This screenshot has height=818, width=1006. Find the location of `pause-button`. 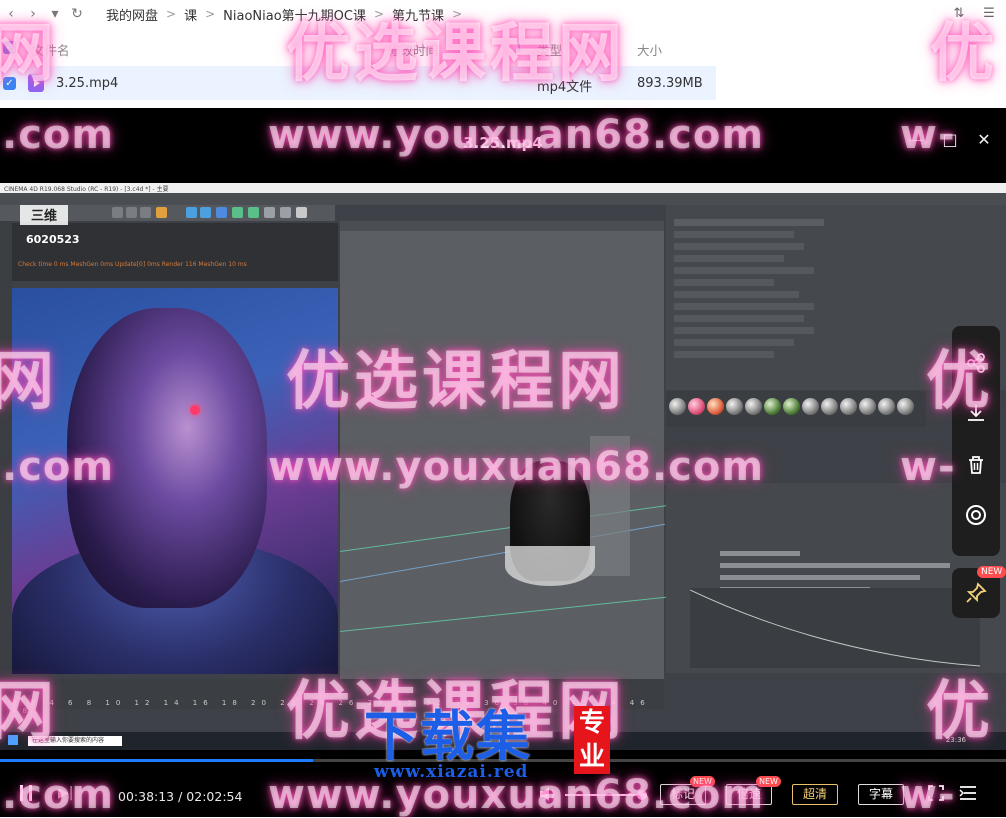

pause-button is located at coordinates (26, 793).